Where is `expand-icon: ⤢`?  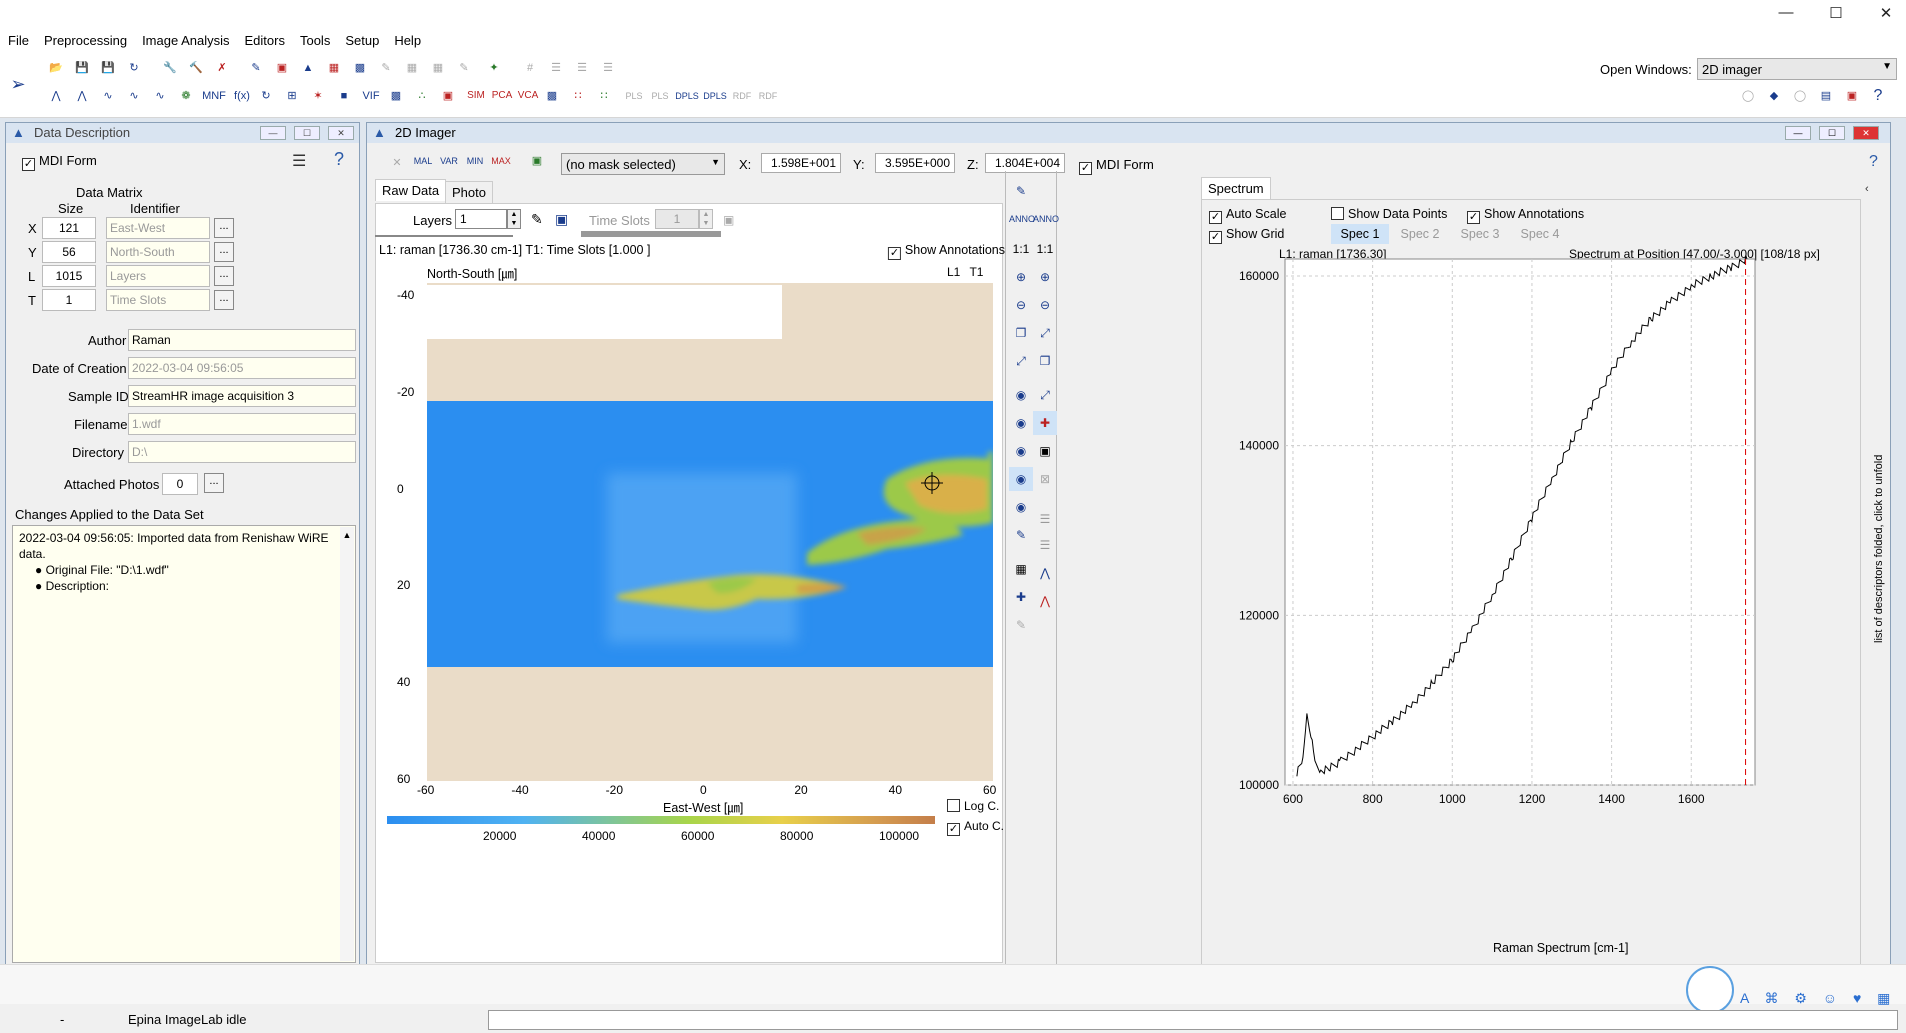
expand-icon: ⤢ is located at coordinates (1021, 361).